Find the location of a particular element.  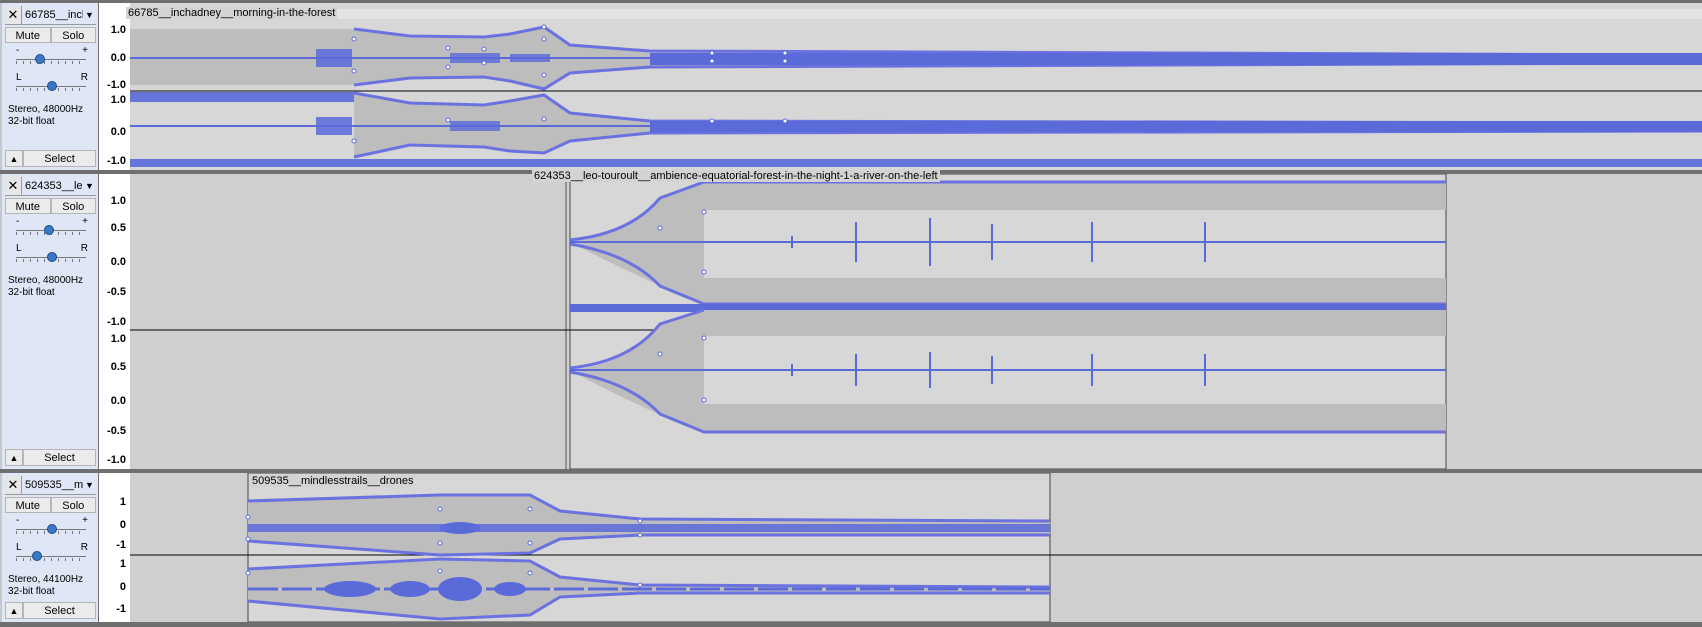

track-name-menu: 624353__leo is located at coordinates (52, 186).